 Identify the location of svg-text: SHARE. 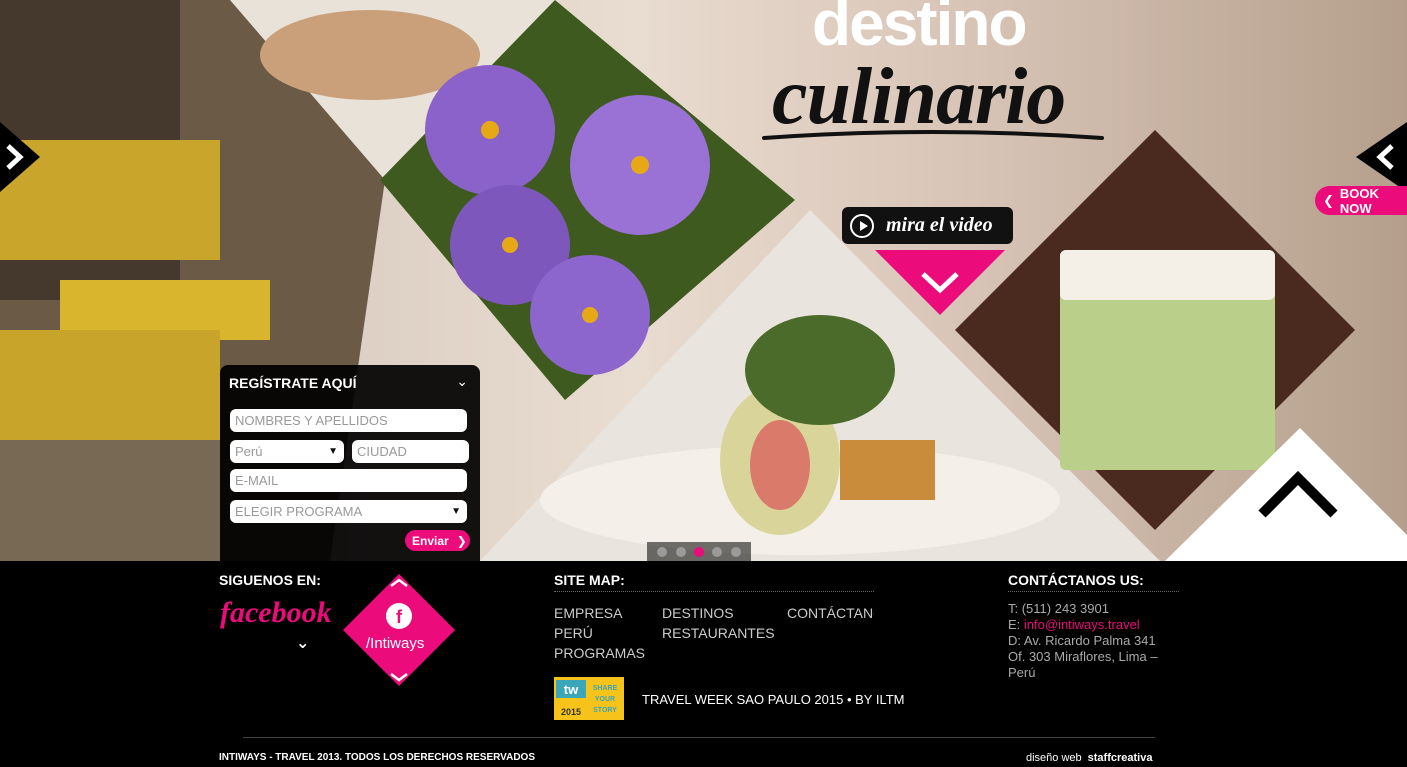
(605, 688).